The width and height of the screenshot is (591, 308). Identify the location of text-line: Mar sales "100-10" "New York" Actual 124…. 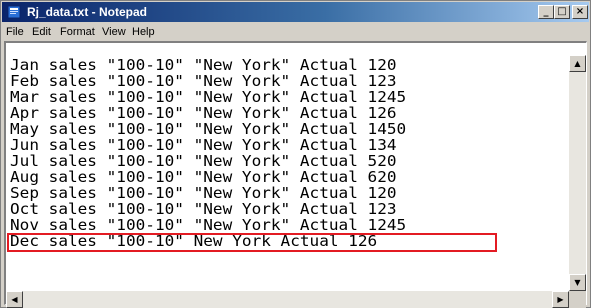
(208, 97).